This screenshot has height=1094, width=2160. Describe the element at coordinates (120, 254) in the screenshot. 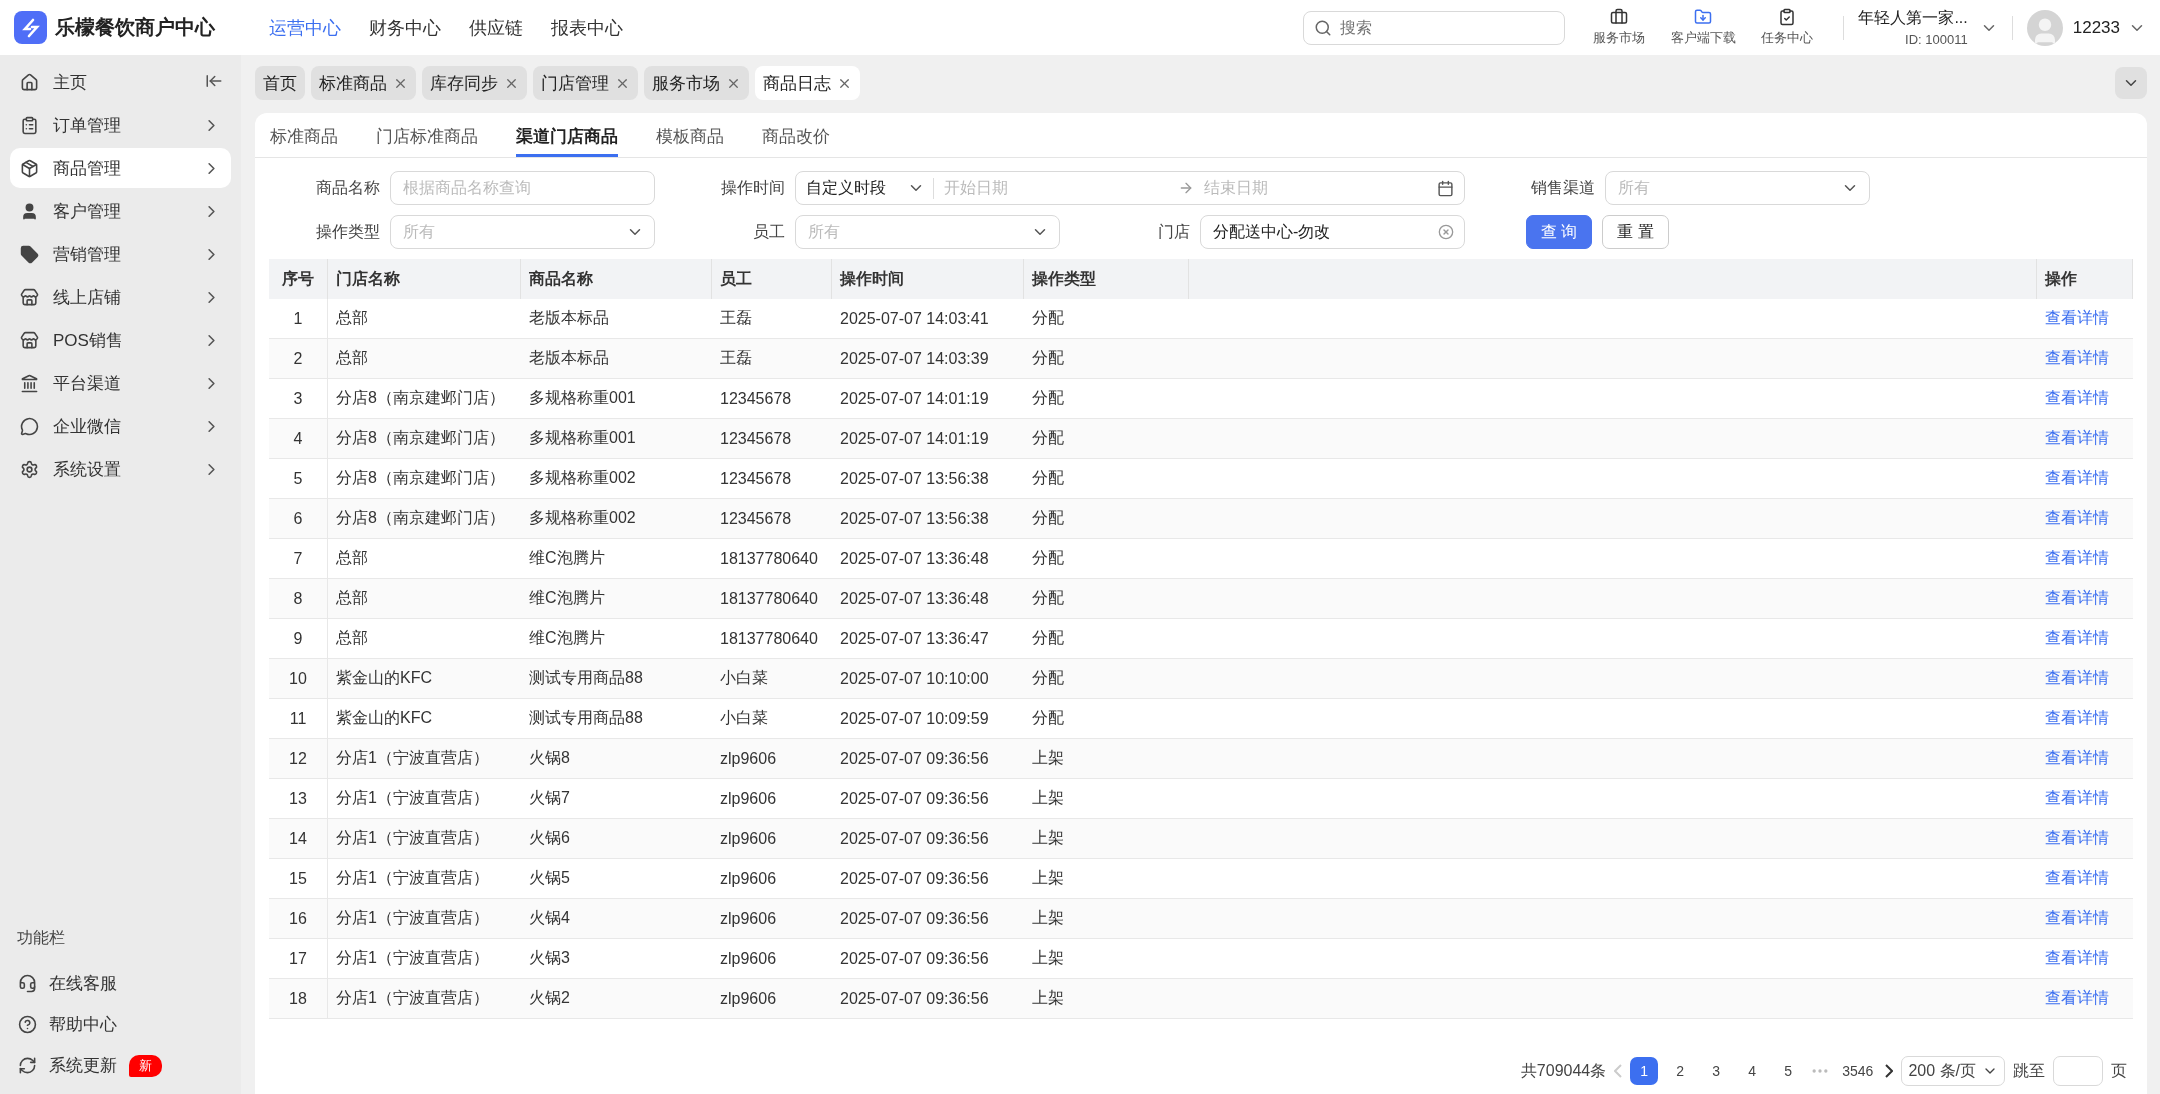

I see `sidebar-item: 营销管理` at that location.